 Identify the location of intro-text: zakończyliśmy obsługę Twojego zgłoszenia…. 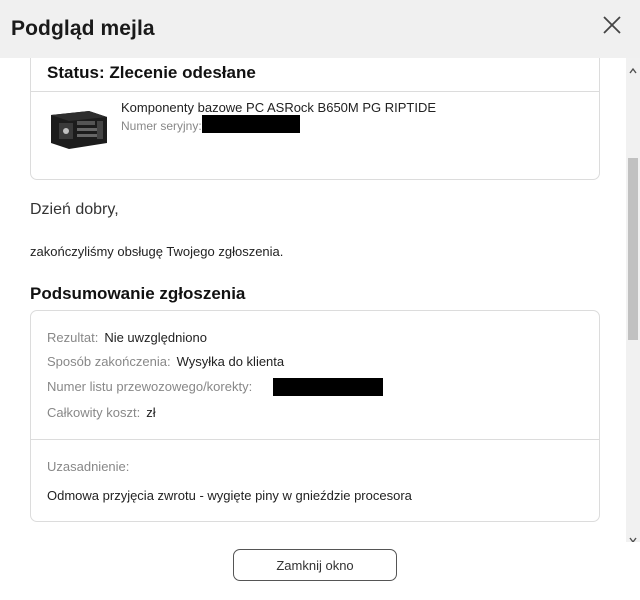
(157, 251).